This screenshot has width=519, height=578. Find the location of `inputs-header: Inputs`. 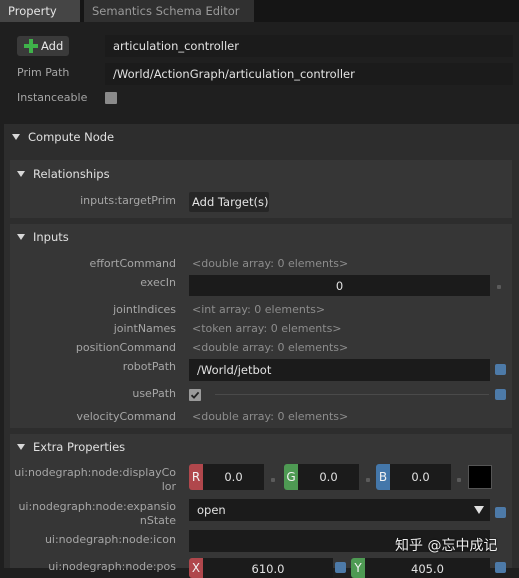

inputs-header: Inputs is located at coordinates (43, 237).